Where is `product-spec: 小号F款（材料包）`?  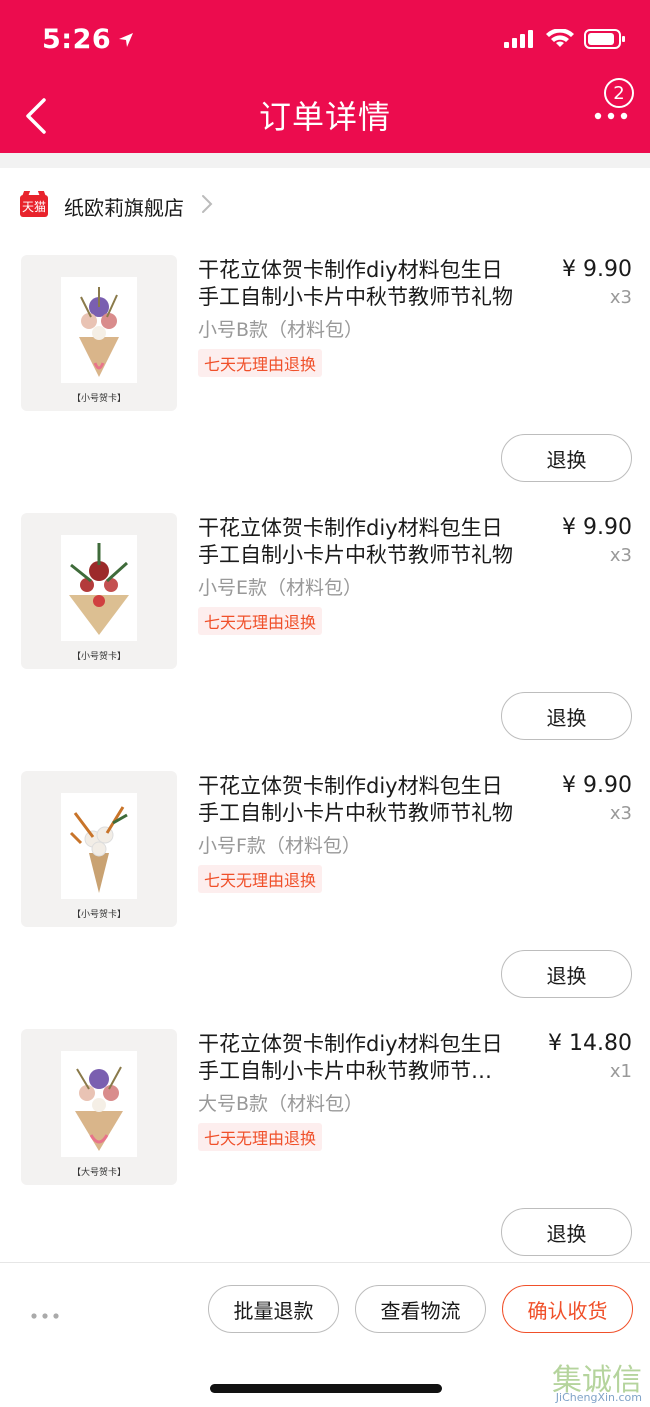
product-spec: 小号F款（材料包） is located at coordinates (279, 846).